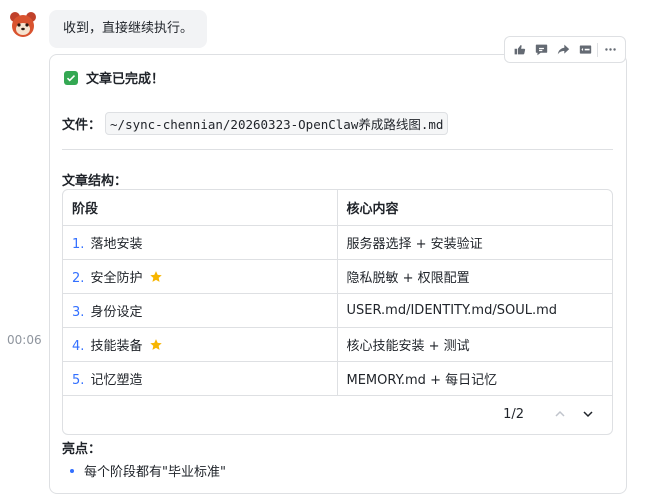 This screenshot has height=494, width=646. What do you see at coordinates (588, 414) in the screenshot?
I see `chevron-down-icon` at bounding box center [588, 414].